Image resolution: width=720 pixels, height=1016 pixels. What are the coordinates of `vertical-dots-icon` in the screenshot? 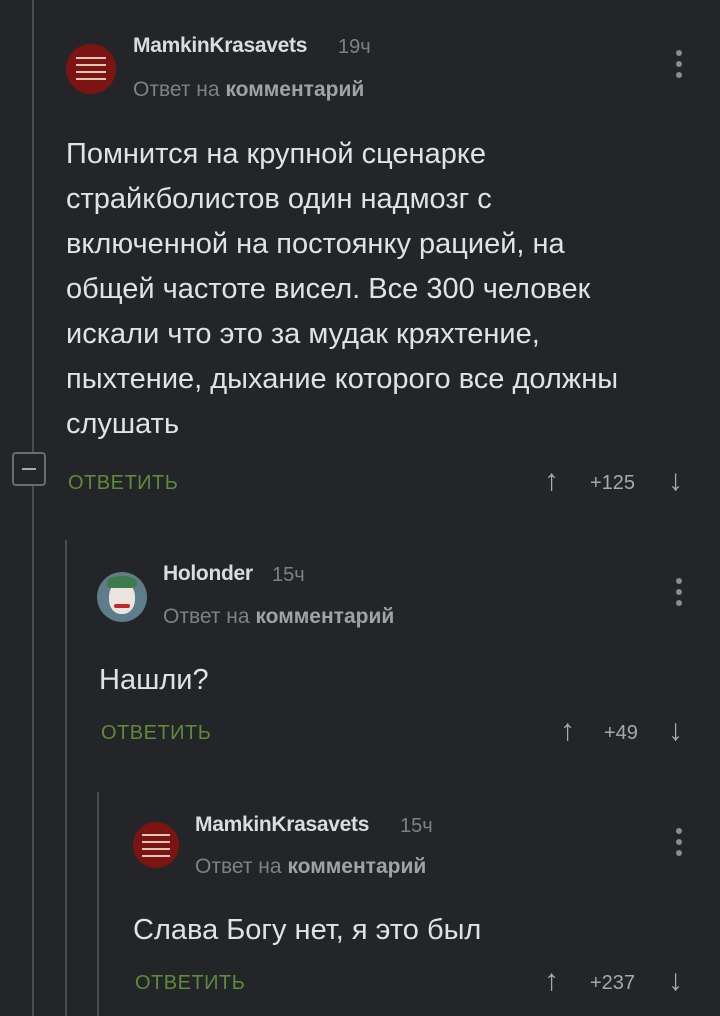 It's located at (679, 844).